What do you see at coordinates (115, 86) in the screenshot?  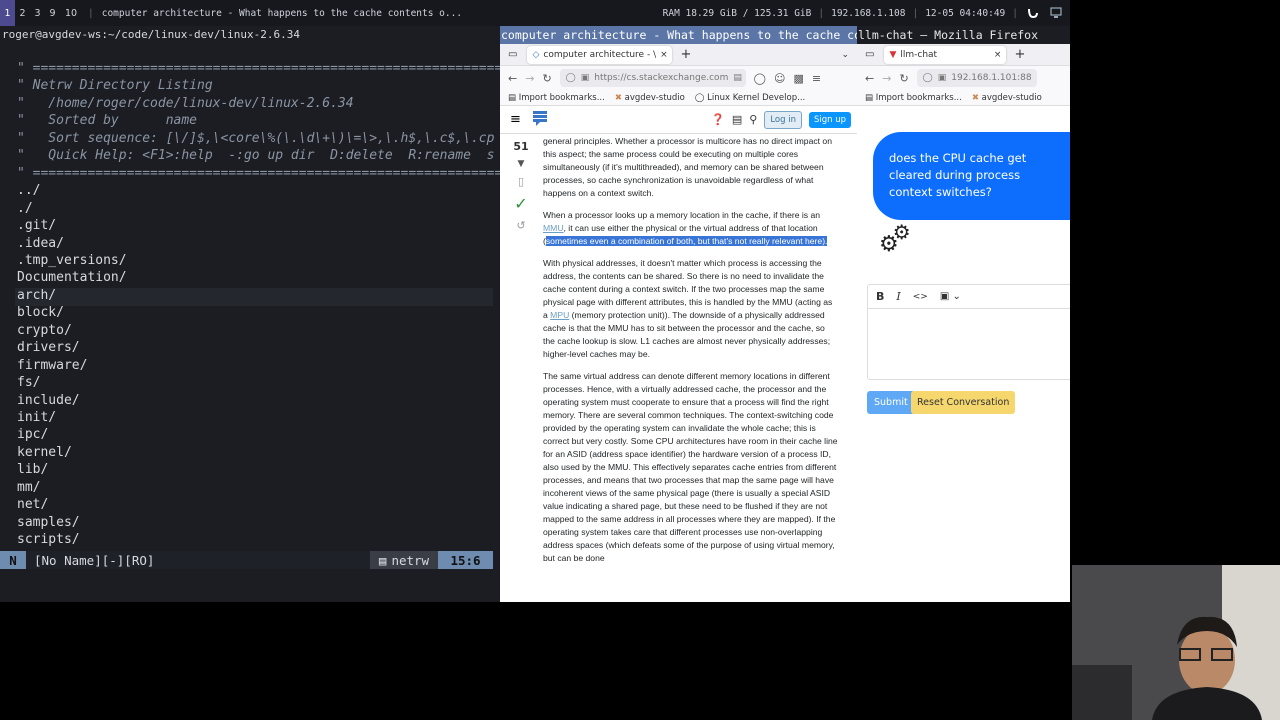 I see `netrw-header-line: " Netrw Directory Listing` at bounding box center [115, 86].